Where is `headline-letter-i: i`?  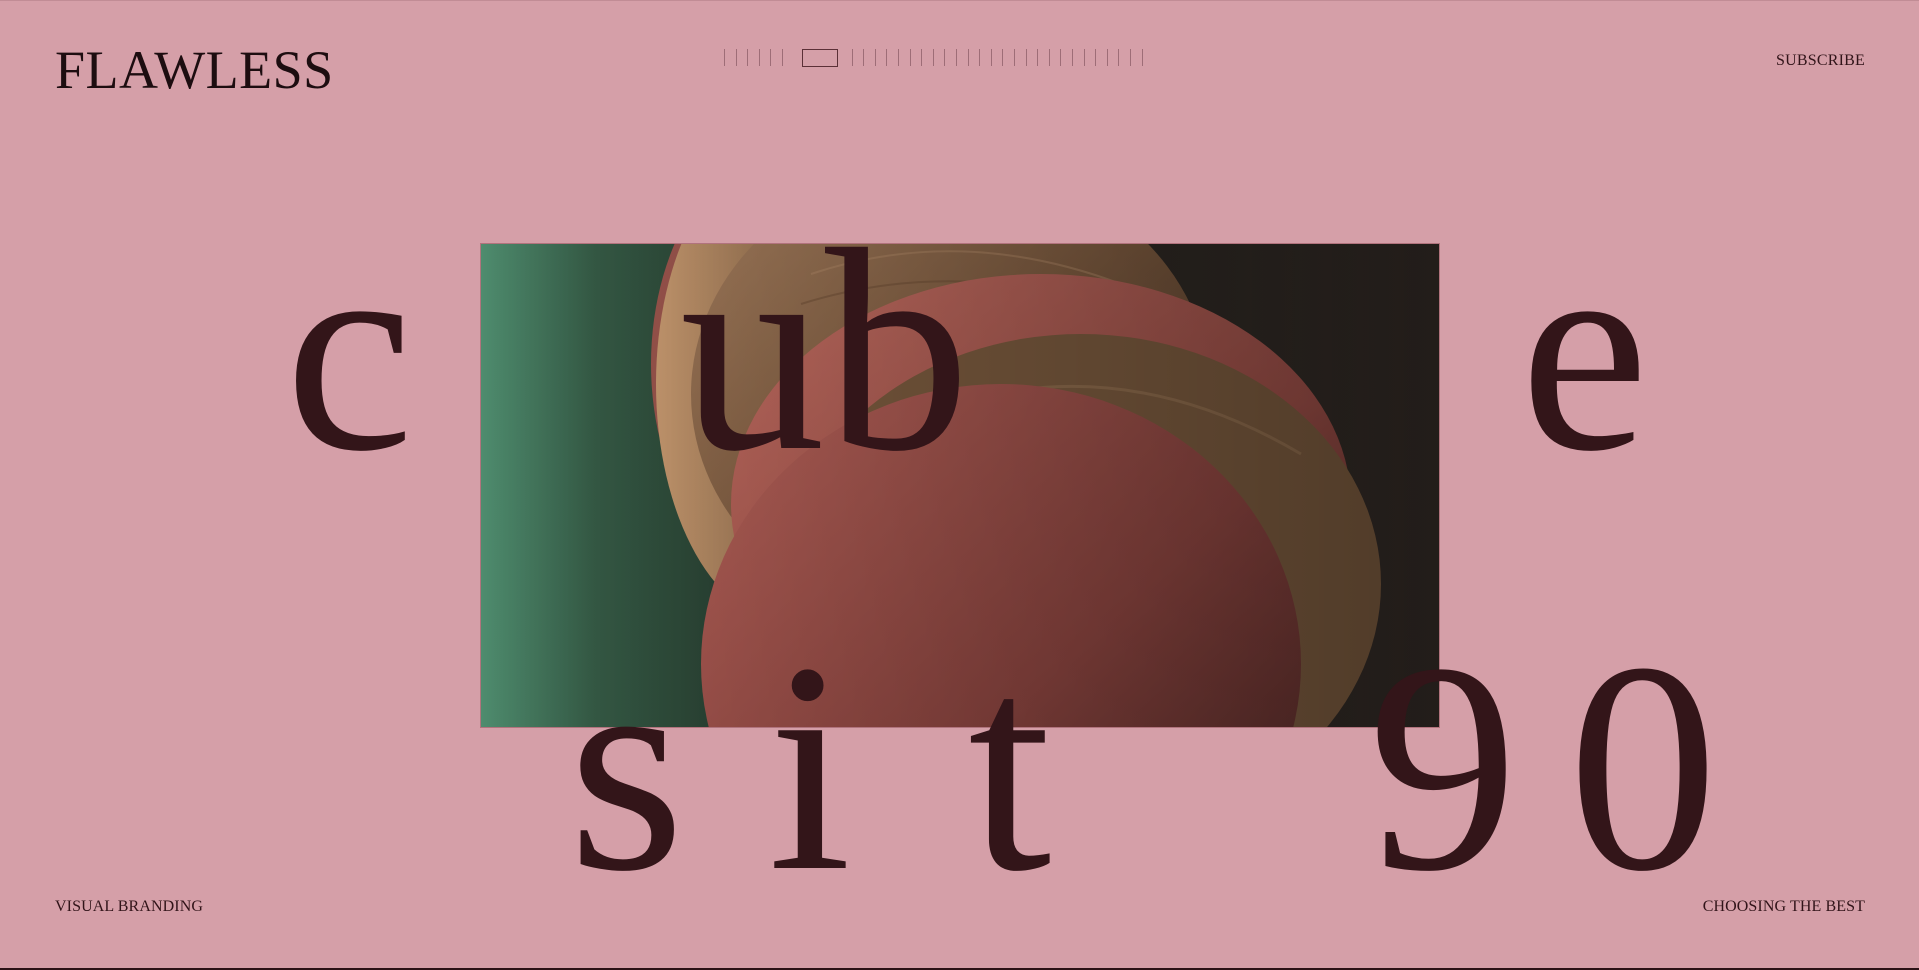 headline-letter-i: i is located at coordinates (810, 767).